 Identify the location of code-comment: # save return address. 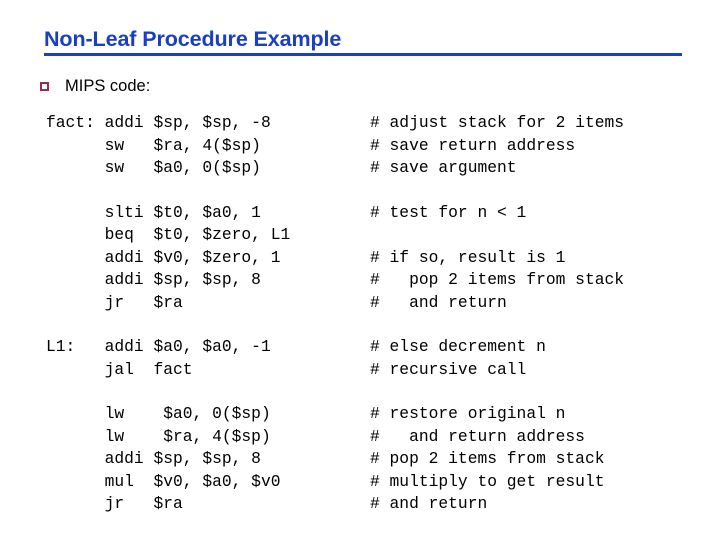
(473, 145).